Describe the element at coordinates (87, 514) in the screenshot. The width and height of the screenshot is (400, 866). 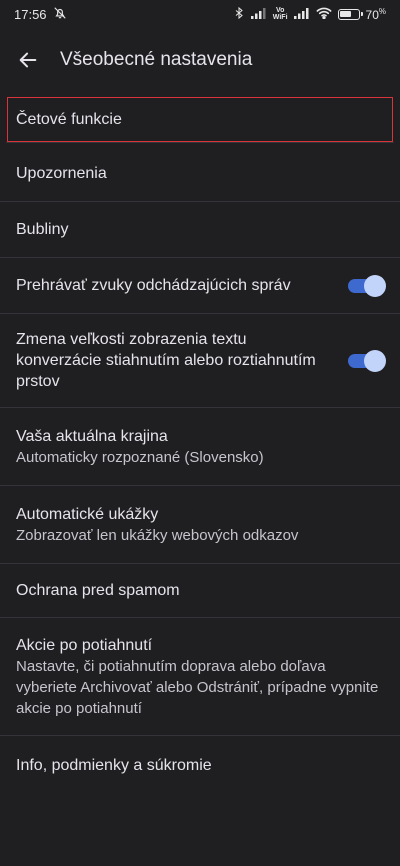
I see `setting-title: Automatické ukážky` at that location.